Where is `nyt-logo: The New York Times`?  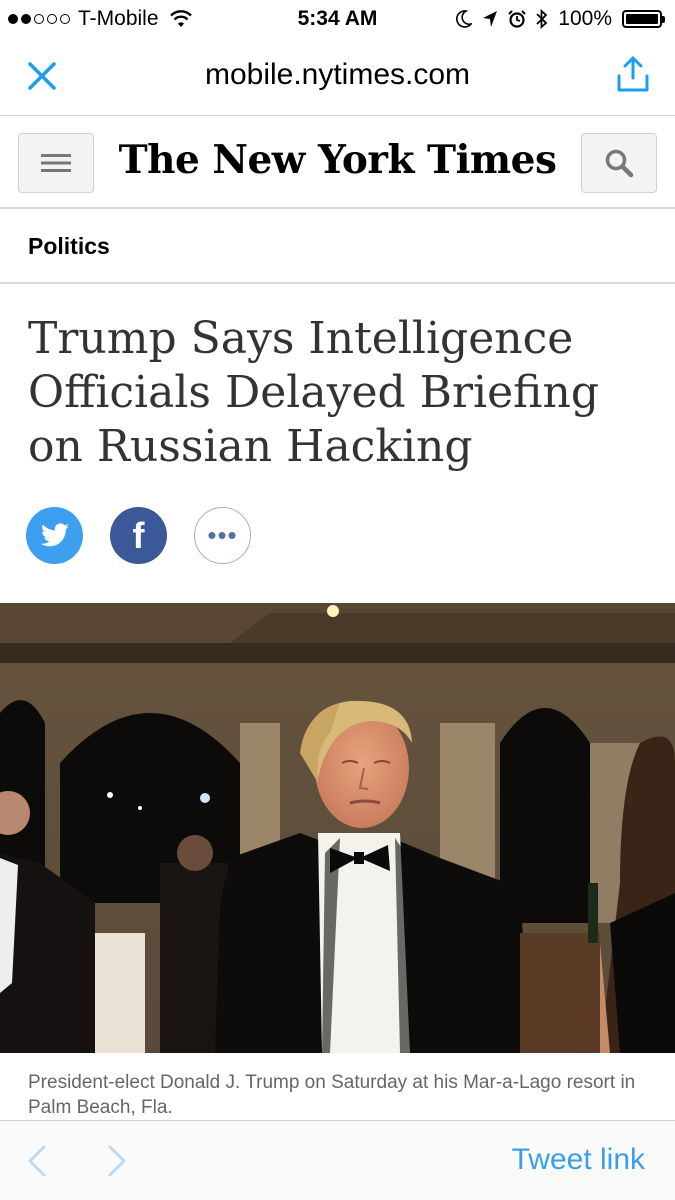
nyt-logo: The New York Times is located at coordinates (337, 160).